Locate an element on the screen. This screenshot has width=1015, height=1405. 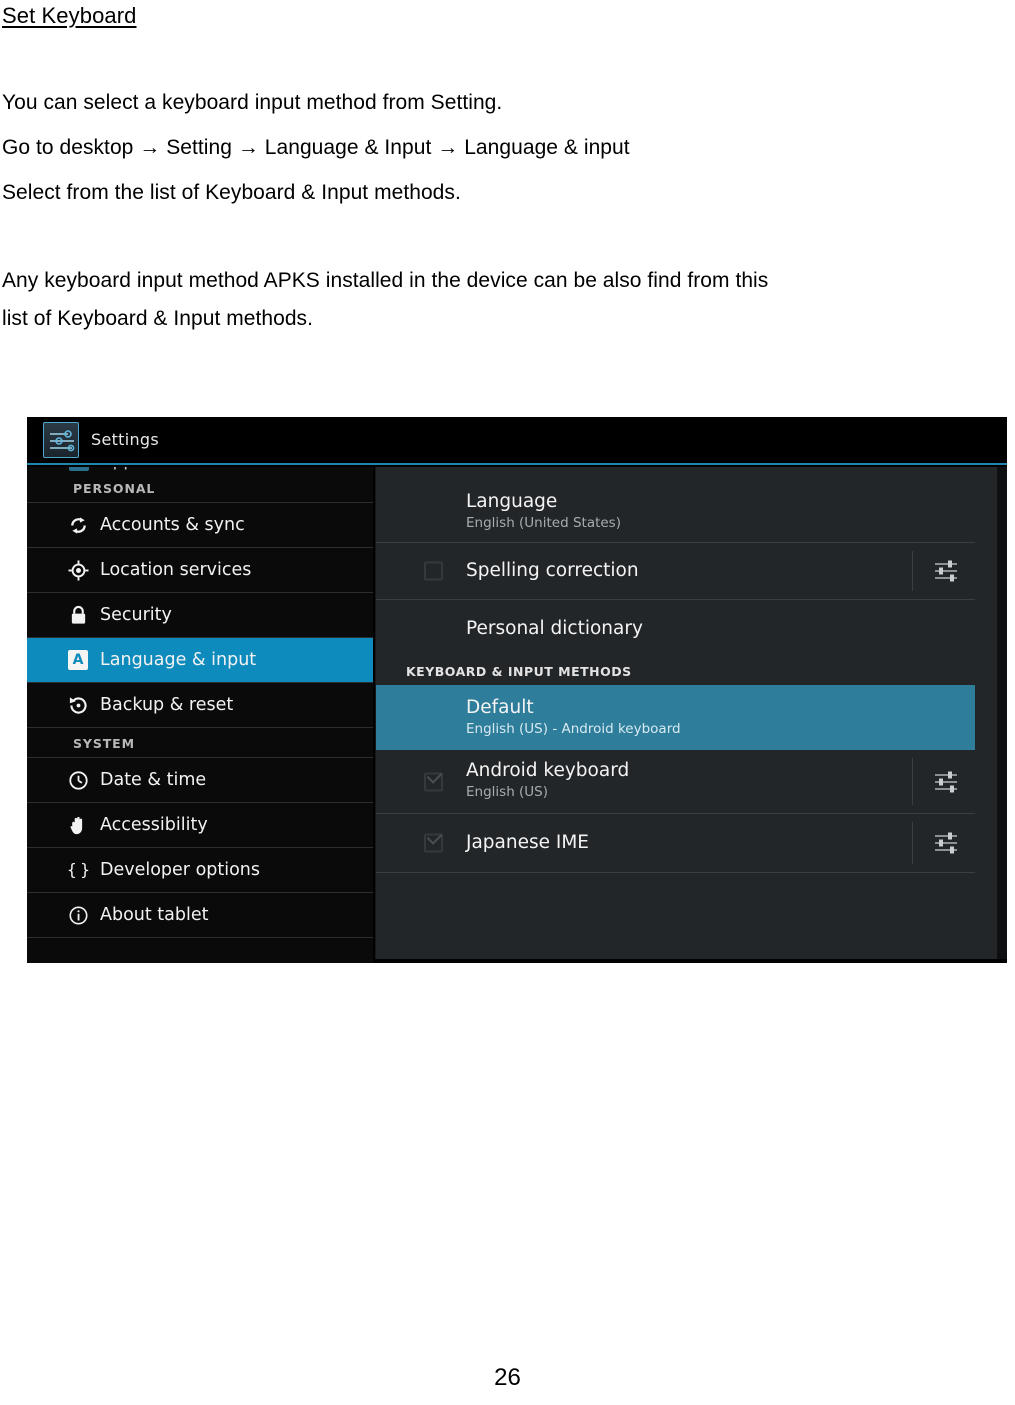
body-paragraph-5: list of Keyboard & Input methods. is located at coordinates (157, 318).